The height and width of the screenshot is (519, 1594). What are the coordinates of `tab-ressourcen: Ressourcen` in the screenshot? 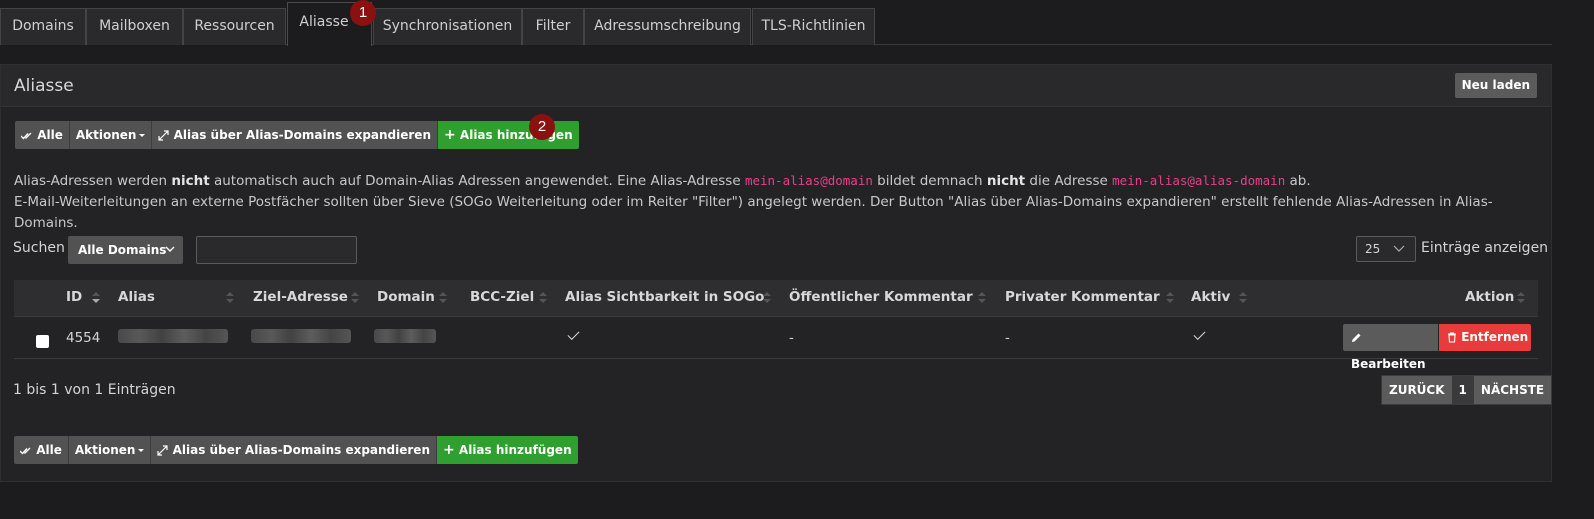 It's located at (234, 26).